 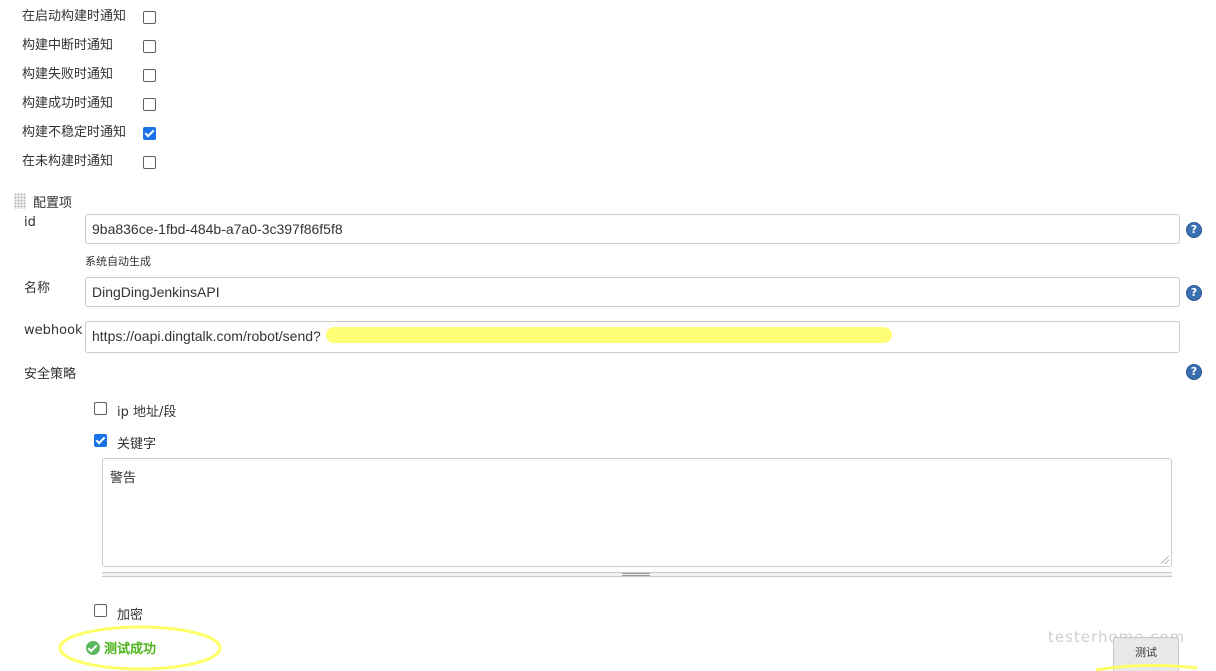 I want to click on keyword-value: 警告, so click(x=123, y=478).